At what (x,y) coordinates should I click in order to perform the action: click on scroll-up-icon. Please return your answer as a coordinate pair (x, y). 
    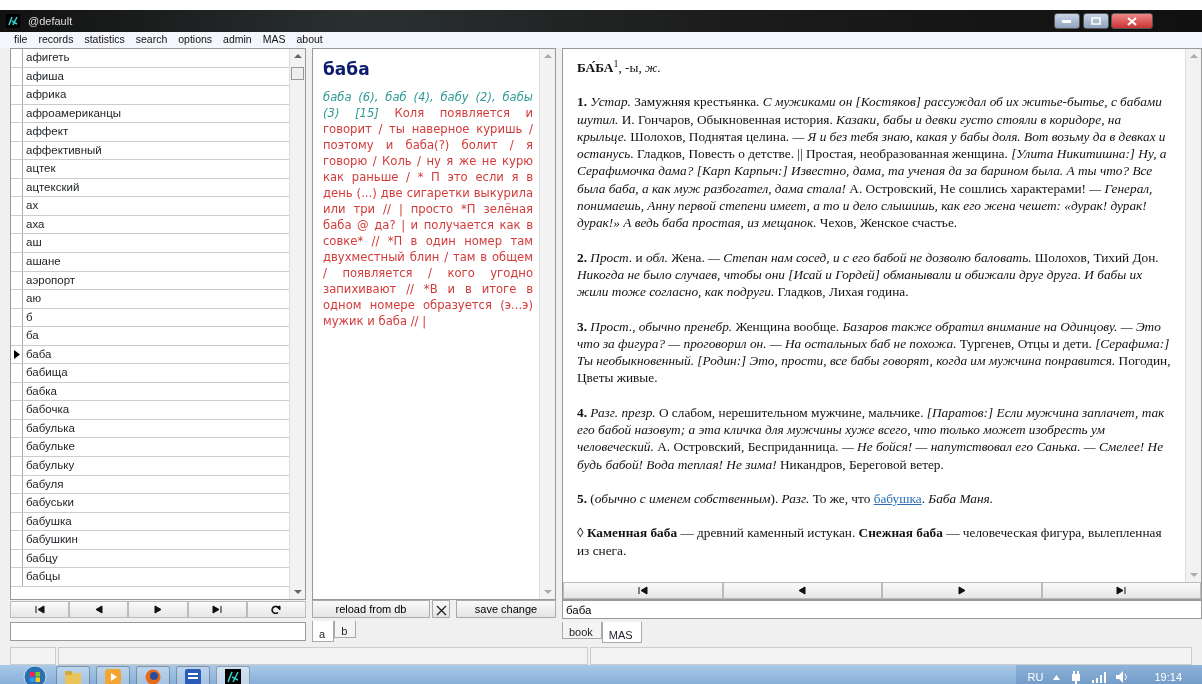
    Looking at the image, I should click on (297, 56).